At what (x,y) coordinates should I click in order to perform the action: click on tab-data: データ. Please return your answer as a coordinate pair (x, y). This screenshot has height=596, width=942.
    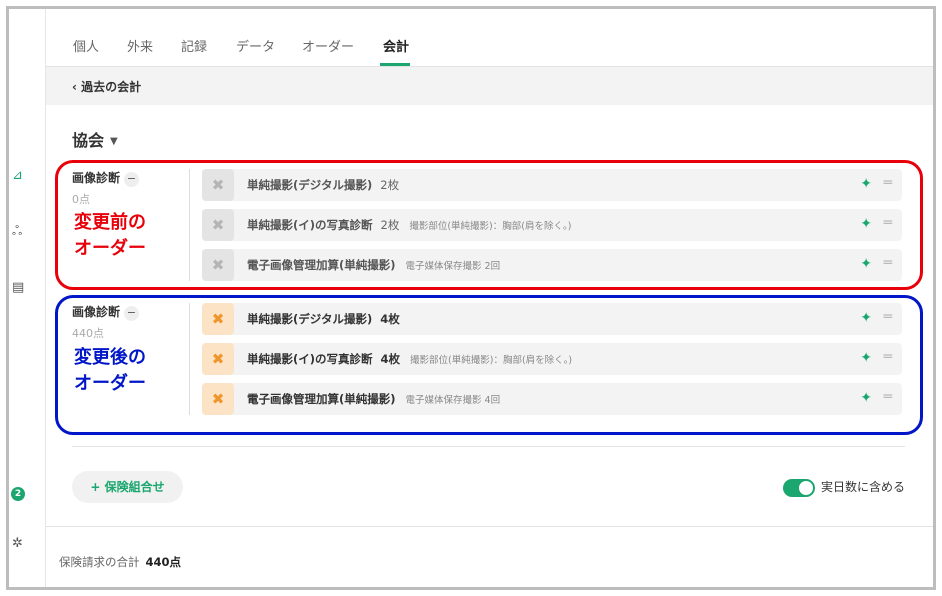
    Looking at the image, I should click on (255, 45).